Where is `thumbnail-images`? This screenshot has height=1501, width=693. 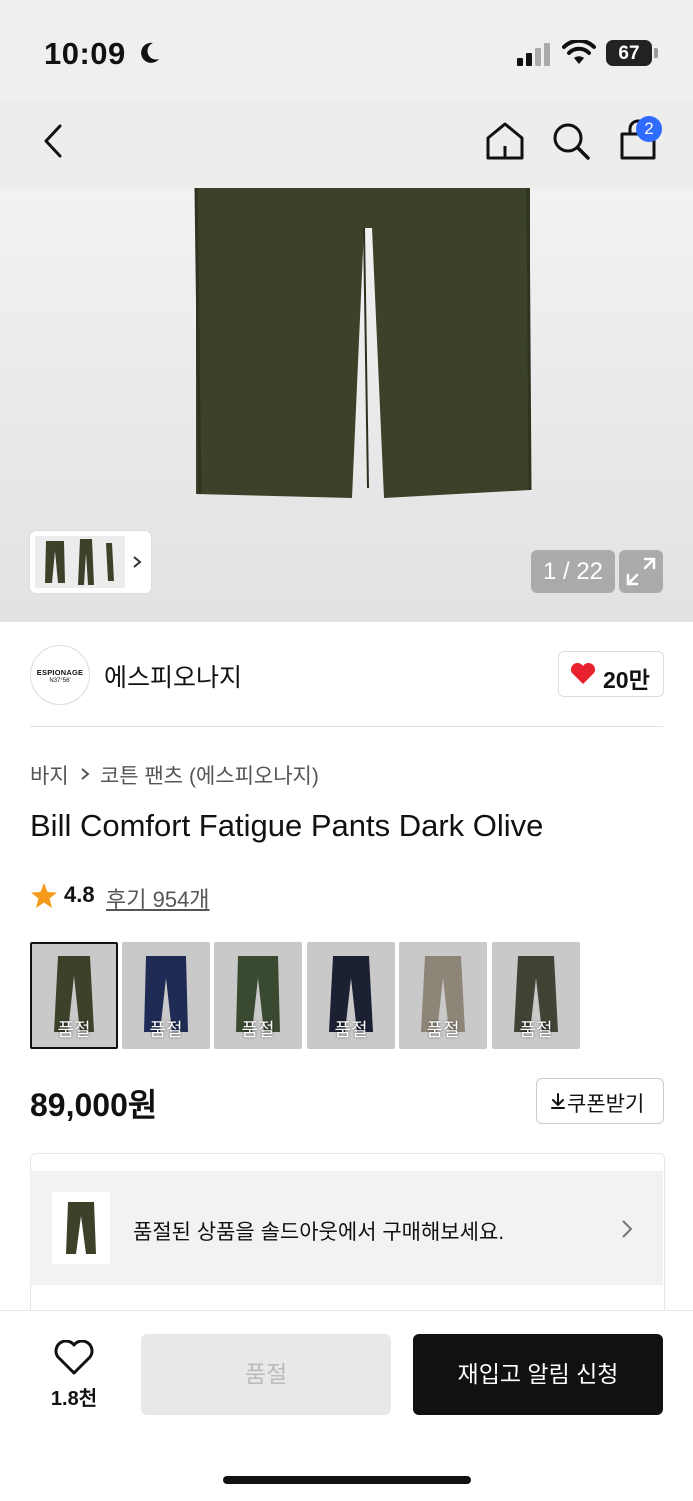
thumbnail-images is located at coordinates (88, 562).